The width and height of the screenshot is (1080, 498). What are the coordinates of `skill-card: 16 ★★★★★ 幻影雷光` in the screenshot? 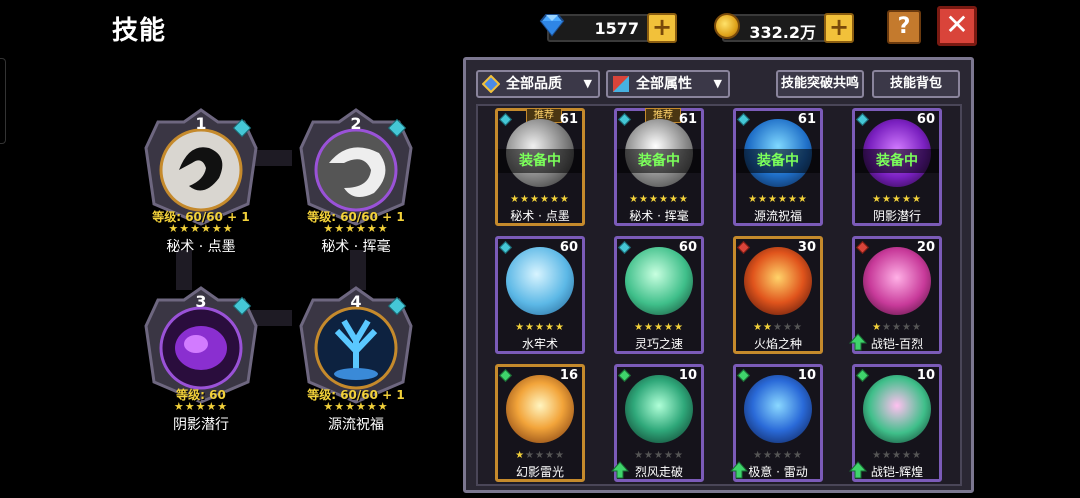 It's located at (540, 423).